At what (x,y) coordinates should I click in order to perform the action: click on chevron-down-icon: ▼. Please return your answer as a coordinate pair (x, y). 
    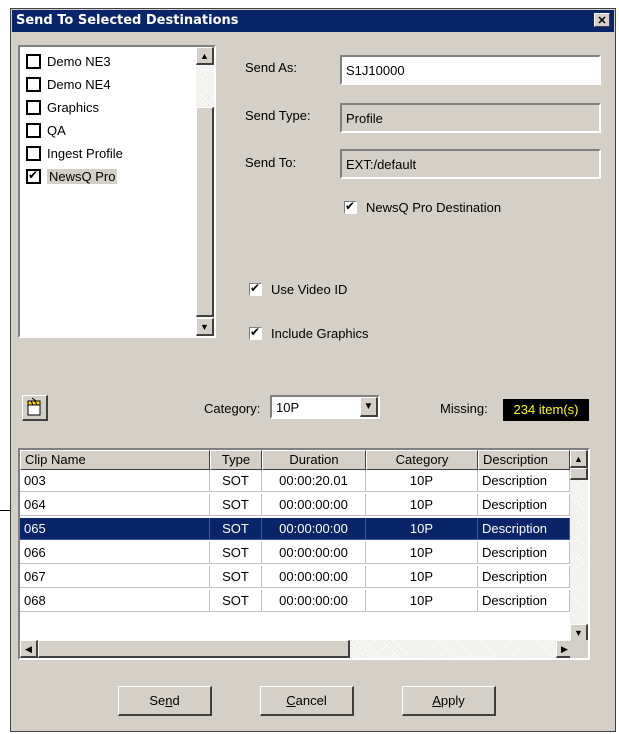
    Looking at the image, I should click on (369, 407).